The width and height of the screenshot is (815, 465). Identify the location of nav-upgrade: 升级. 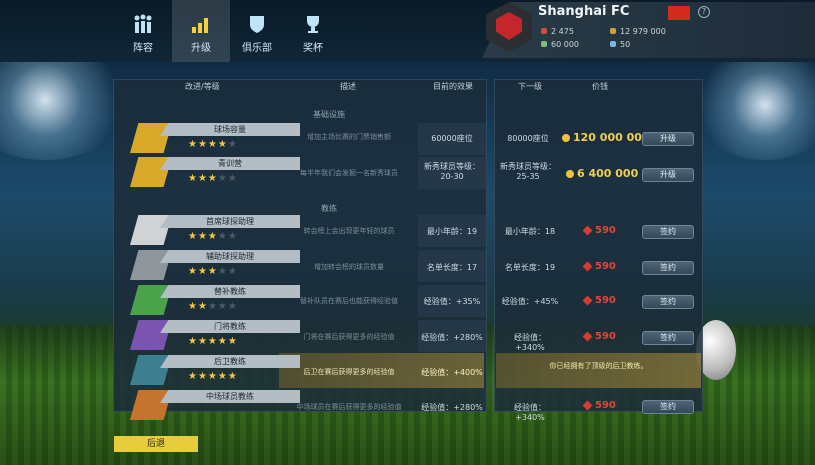
(201, 31).